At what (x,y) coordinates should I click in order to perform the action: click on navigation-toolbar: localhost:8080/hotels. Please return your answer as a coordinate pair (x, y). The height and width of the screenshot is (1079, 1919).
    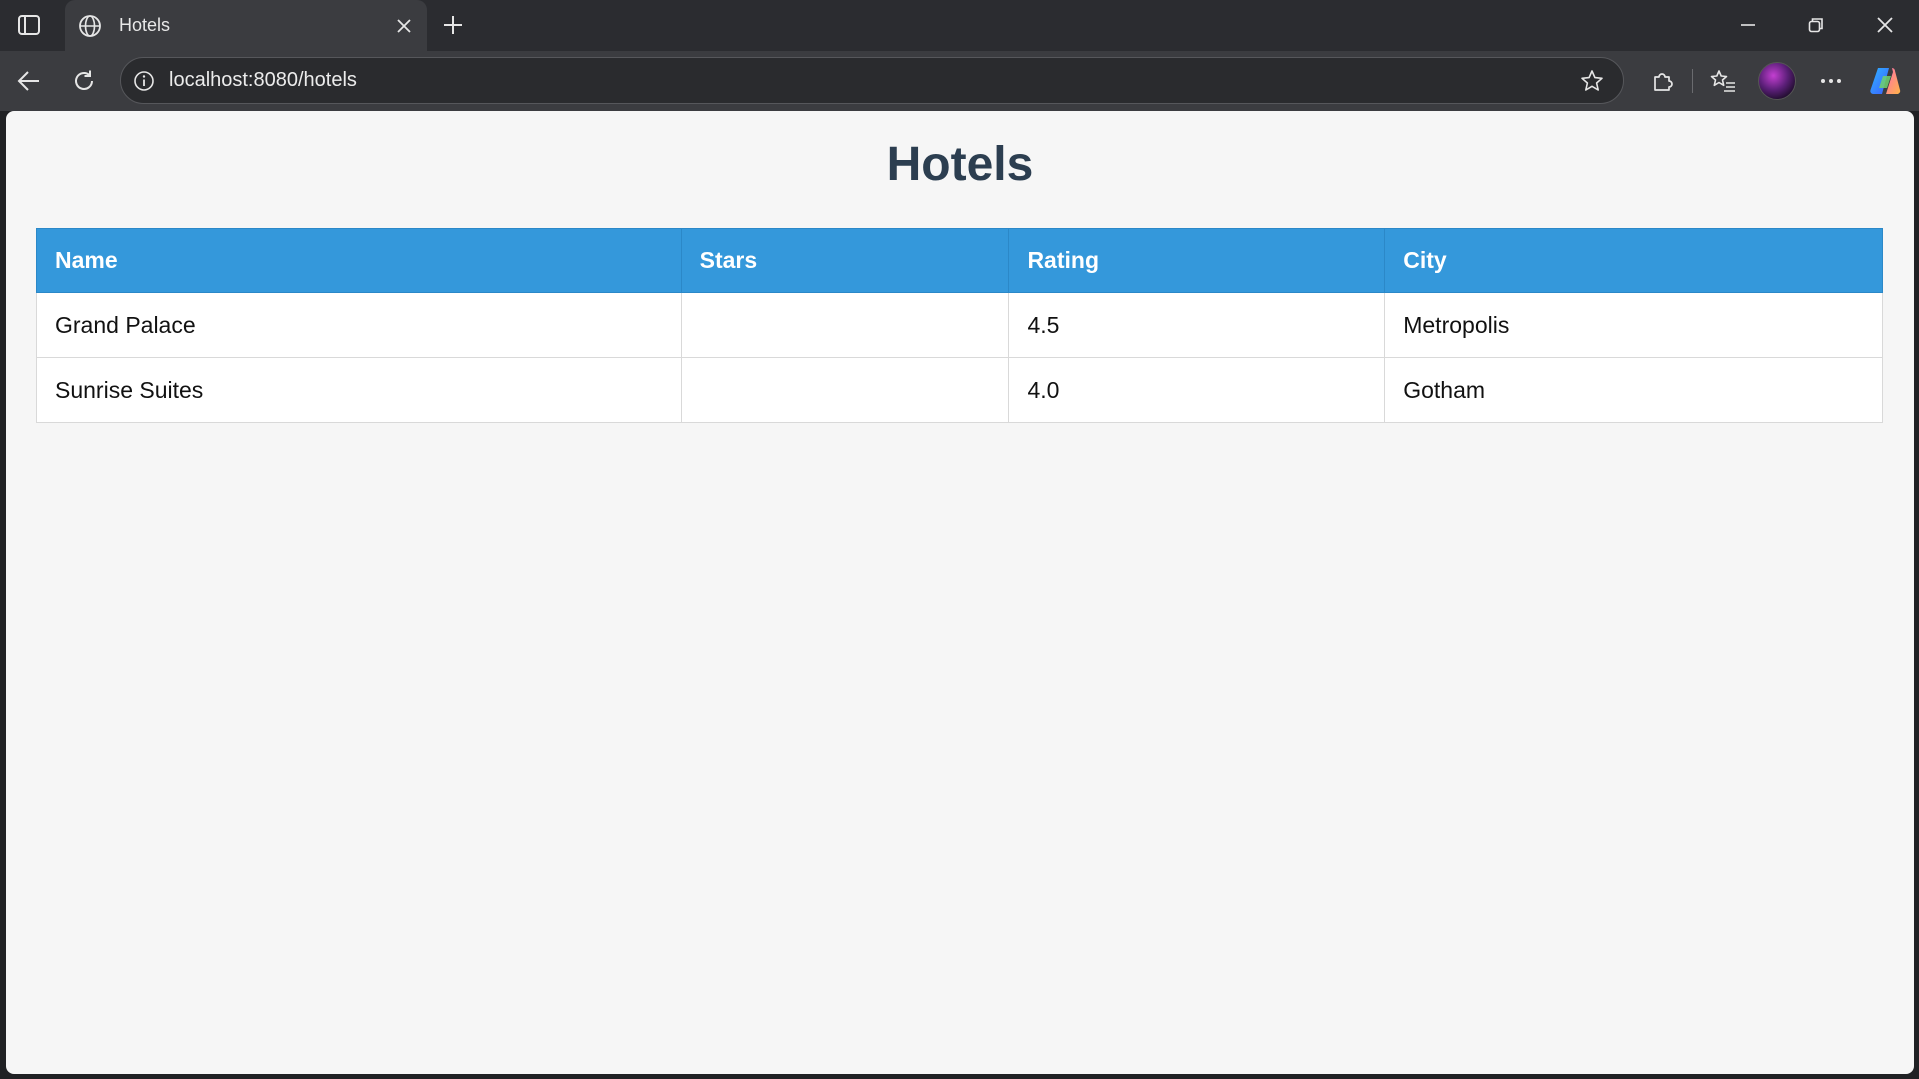
    Looking at the image, I should click on (959, 81).